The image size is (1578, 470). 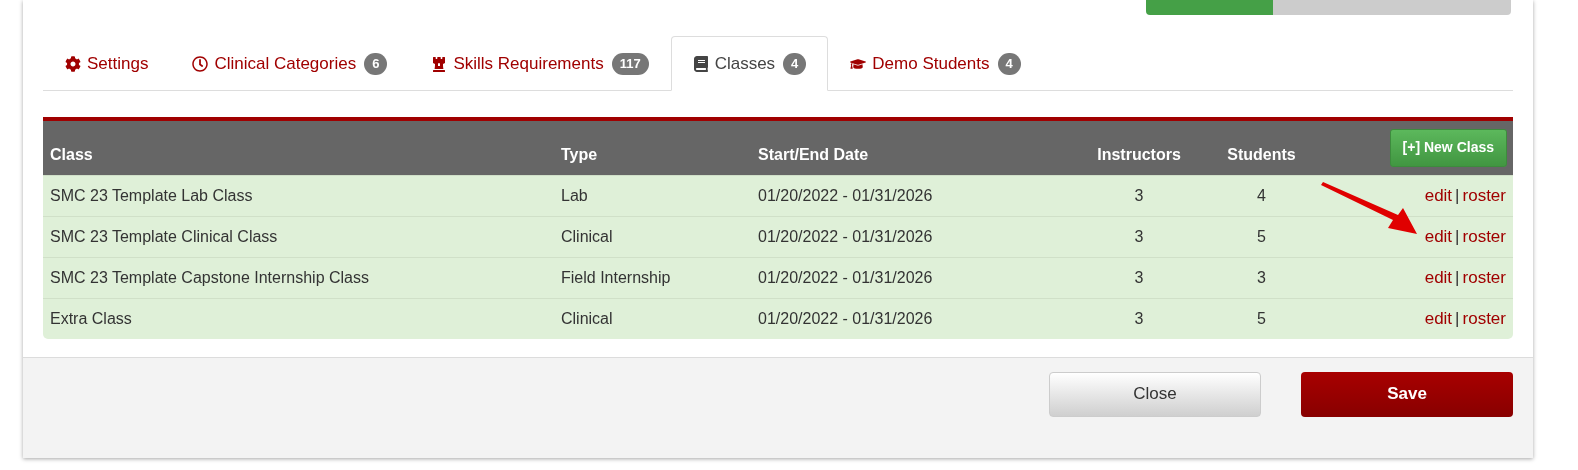 I want to click on tab: Demo Students 4, so click(x=935, y=63).